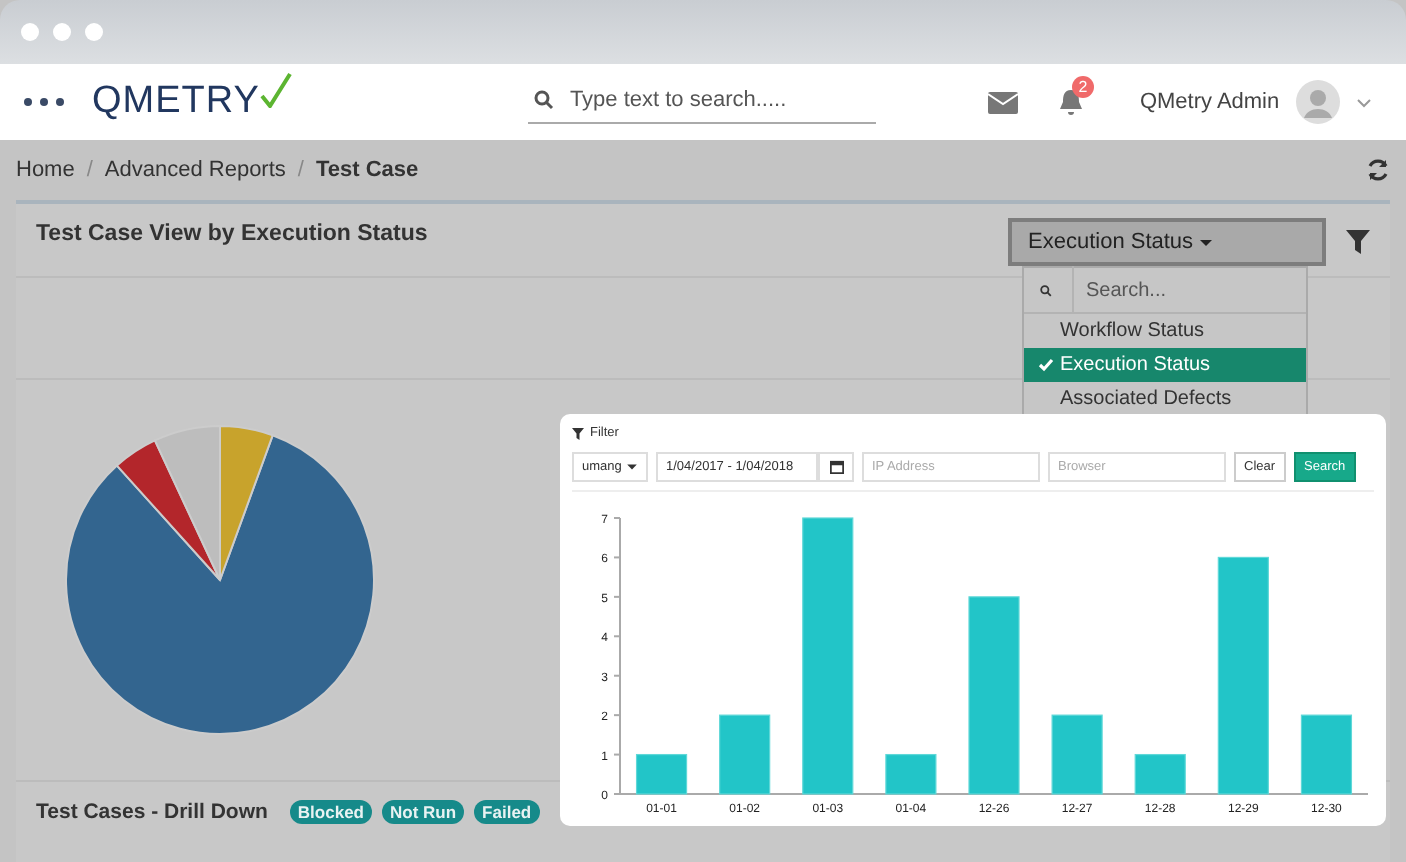 This screenshot has height=862, width=1406. What do you see at coordinates (1082, 87) in the screenshot?
I see `notification-badge: 2` at bounding box center [1082, 87].